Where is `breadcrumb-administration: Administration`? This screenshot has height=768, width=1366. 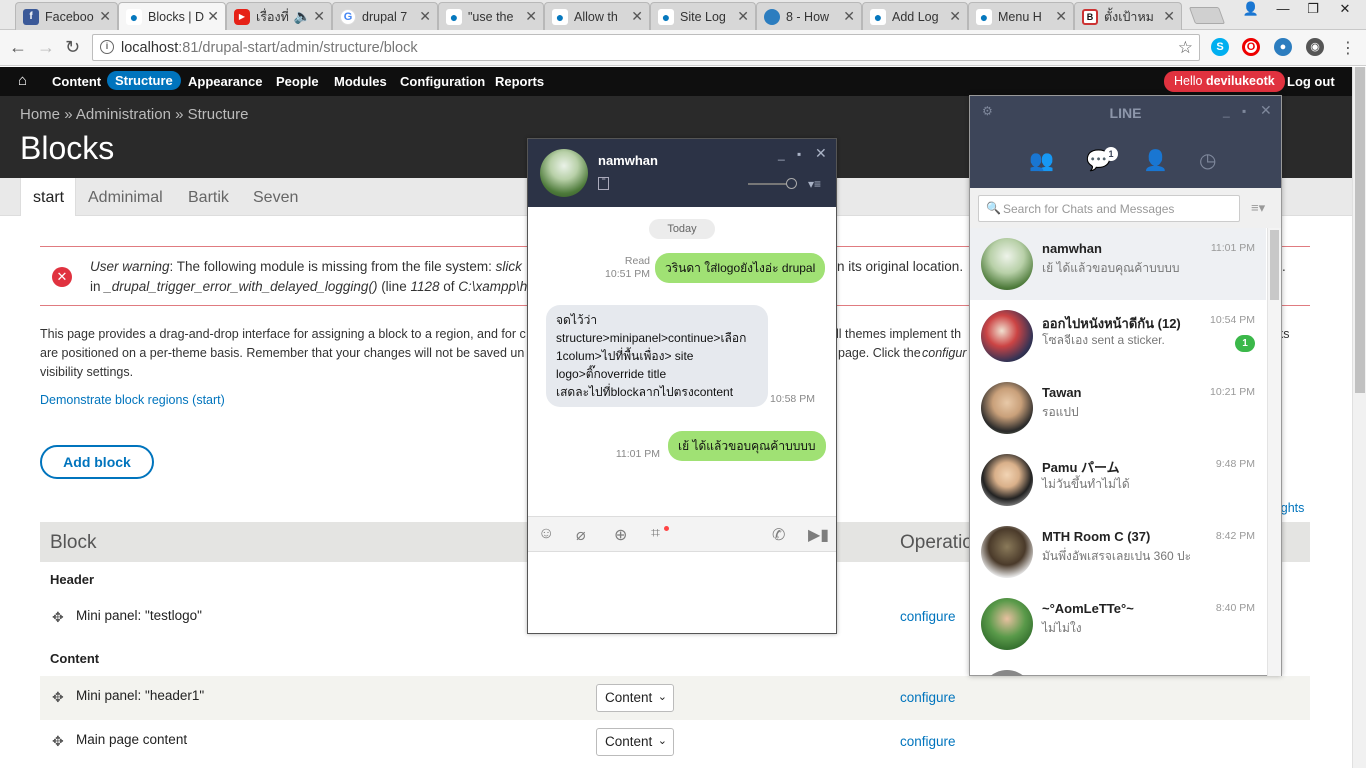
breadcrumb-administration: Administration is located at coordinates (123, 114).